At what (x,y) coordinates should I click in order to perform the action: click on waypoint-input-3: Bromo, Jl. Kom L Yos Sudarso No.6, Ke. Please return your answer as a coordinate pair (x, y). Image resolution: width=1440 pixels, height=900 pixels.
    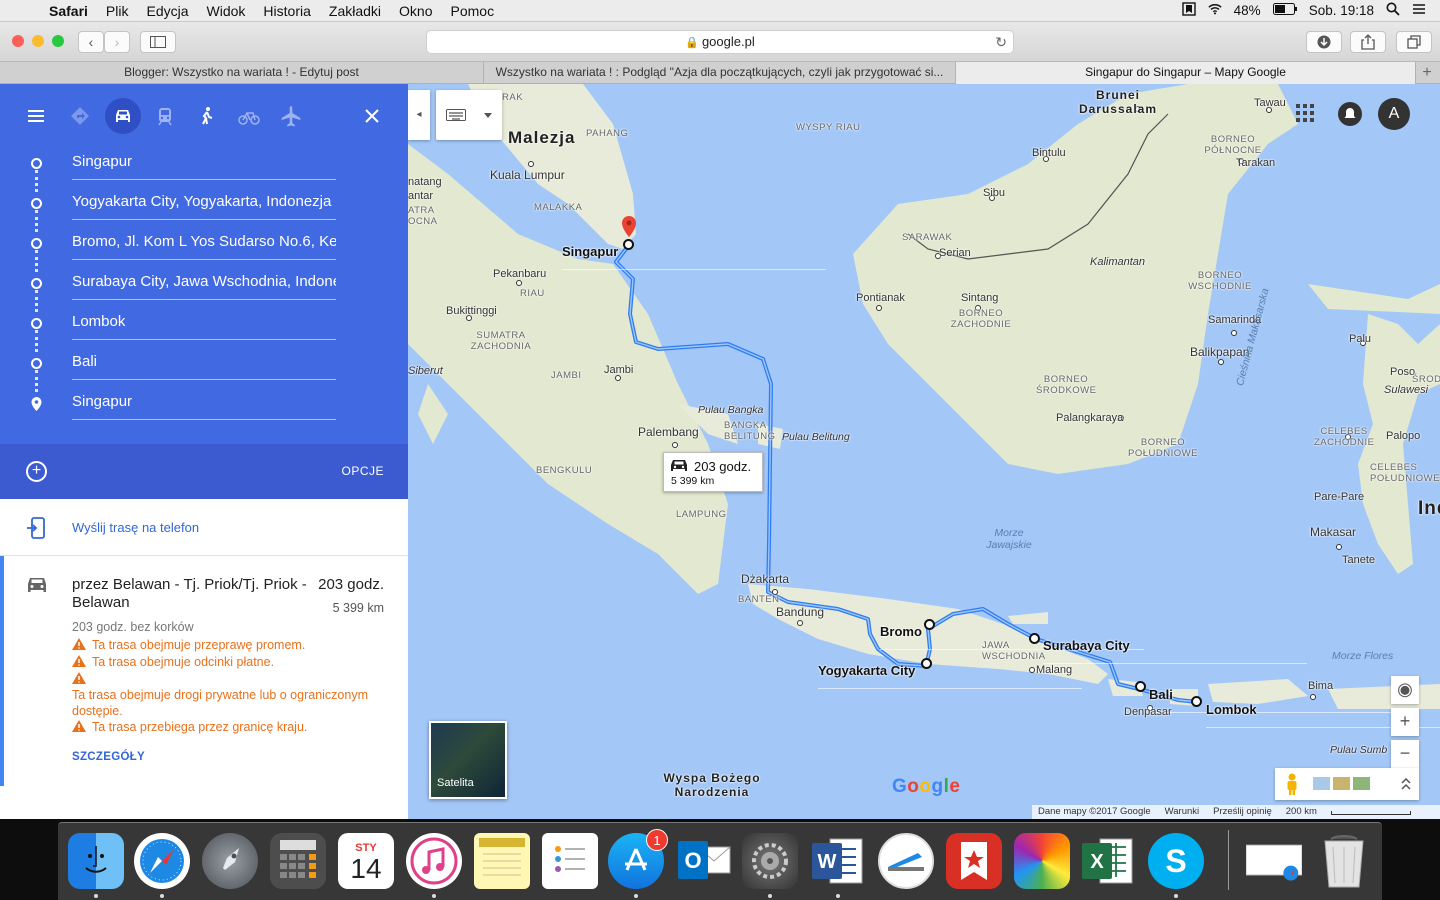
    Looking at the image, I should click on (204, 244).